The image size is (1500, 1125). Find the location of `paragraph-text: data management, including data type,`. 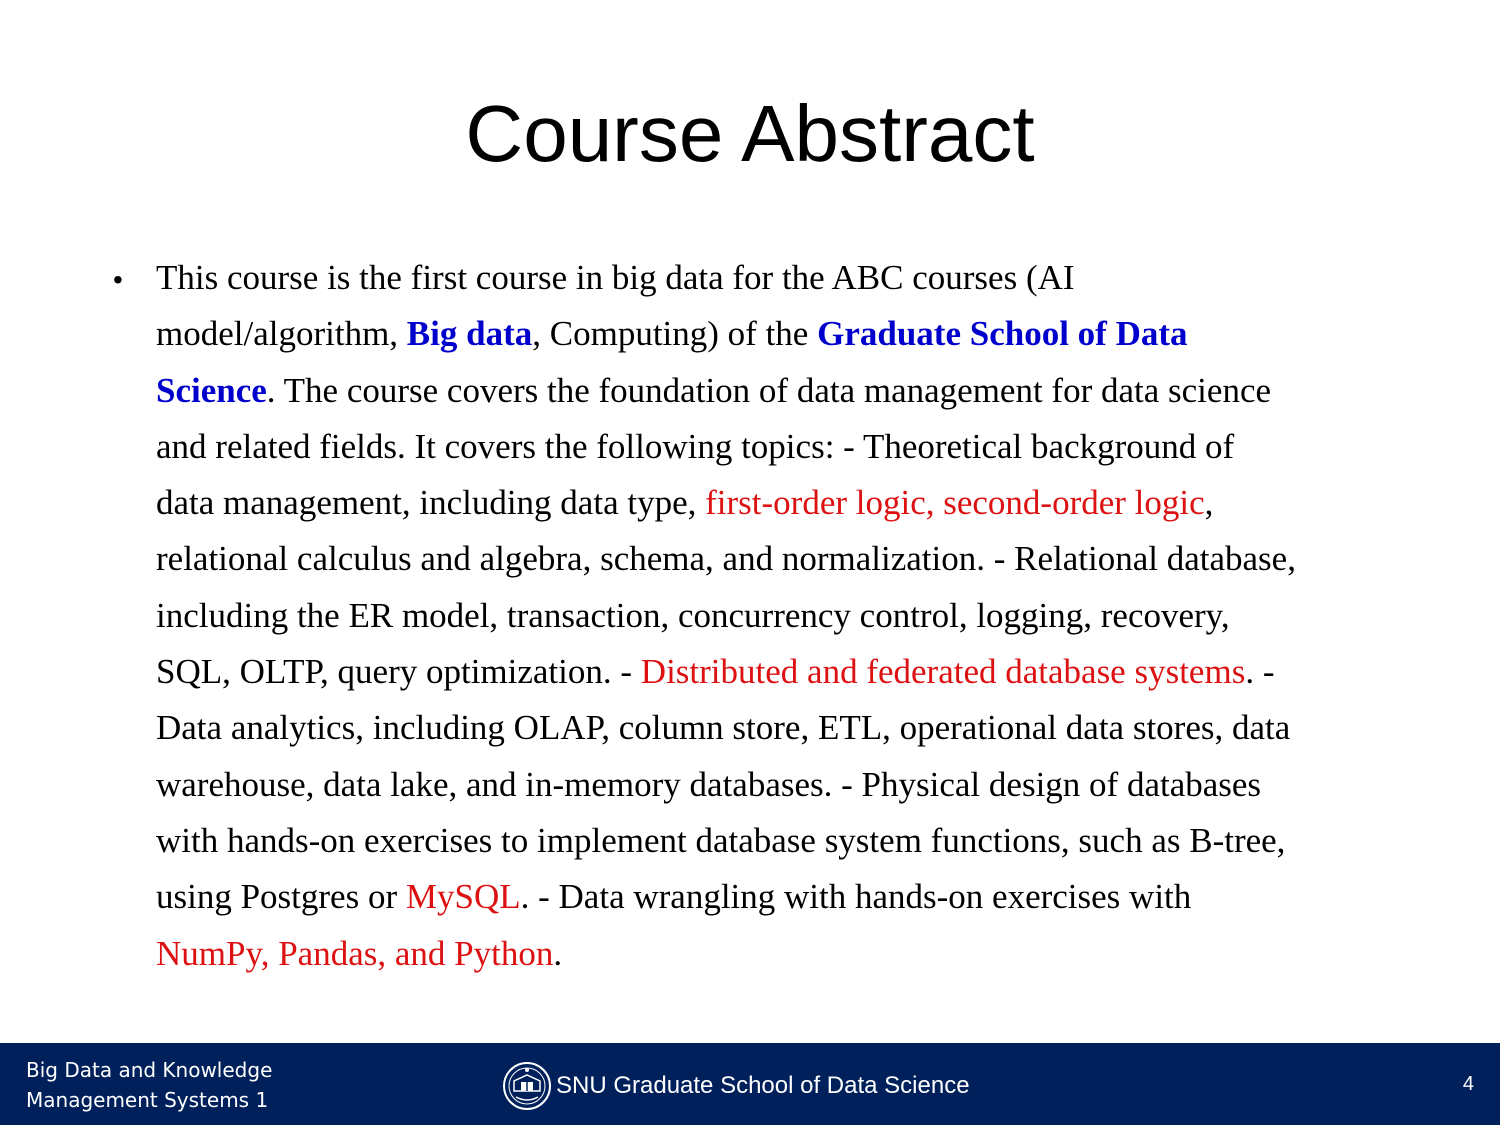

paragraph-text: data management, including data type, is located at coordinates (431, 503).